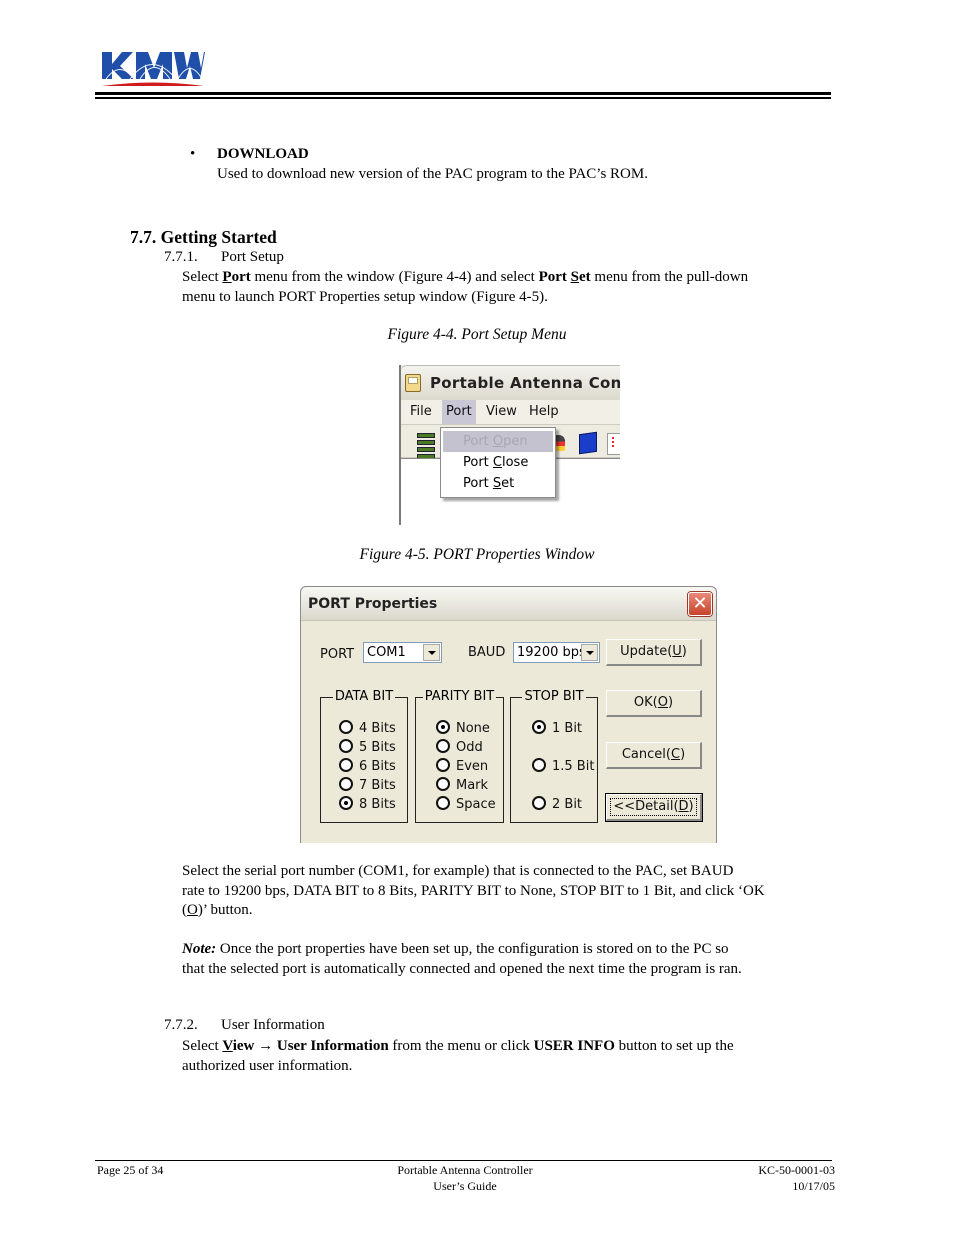 This screenshot has width=954, height=1235. What do you see at coordinates (498, 462) in the screenshot?
I see `menu-item-port-close: Port Close` at bounding box center [498, 462].